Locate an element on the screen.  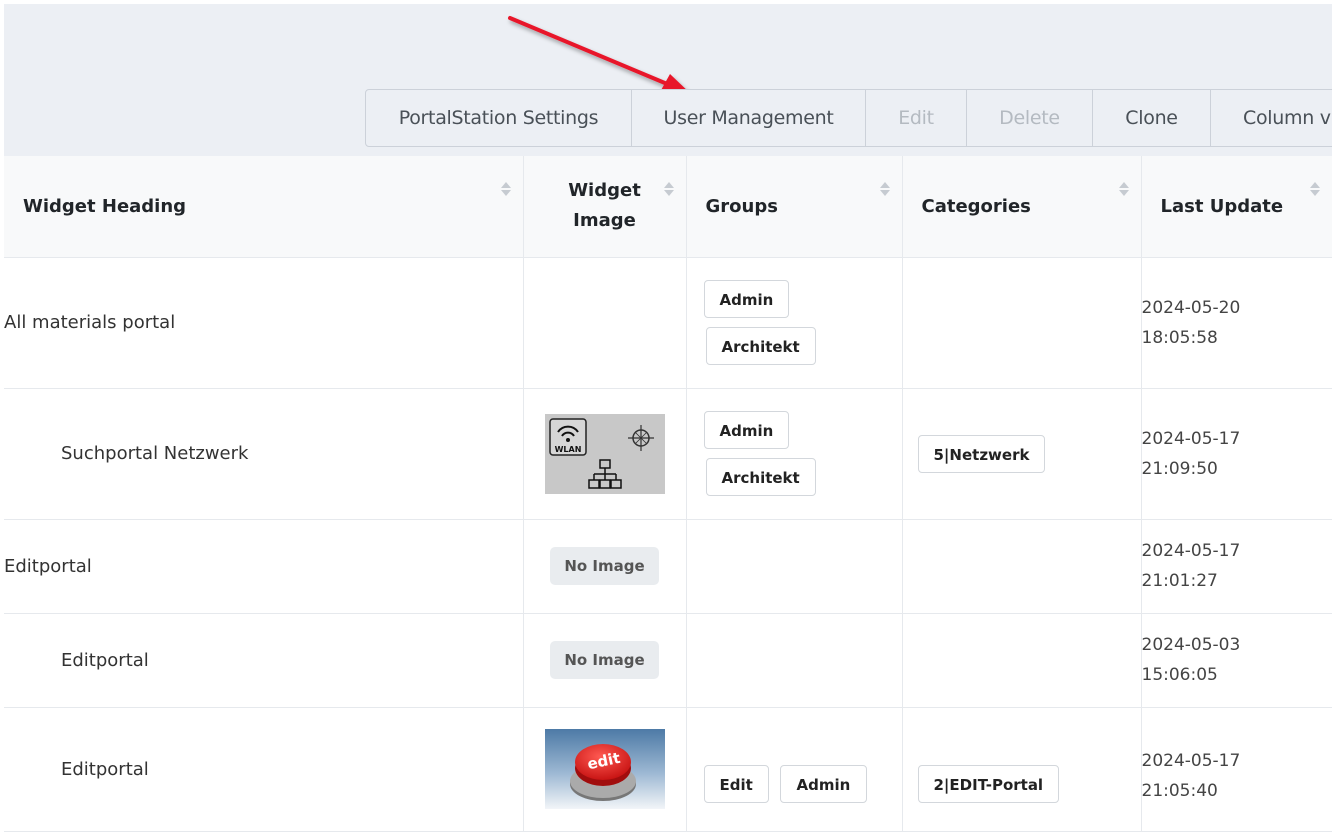
categories-cell: 2|EDIT-Portal is located at coordinates (1021, 769).